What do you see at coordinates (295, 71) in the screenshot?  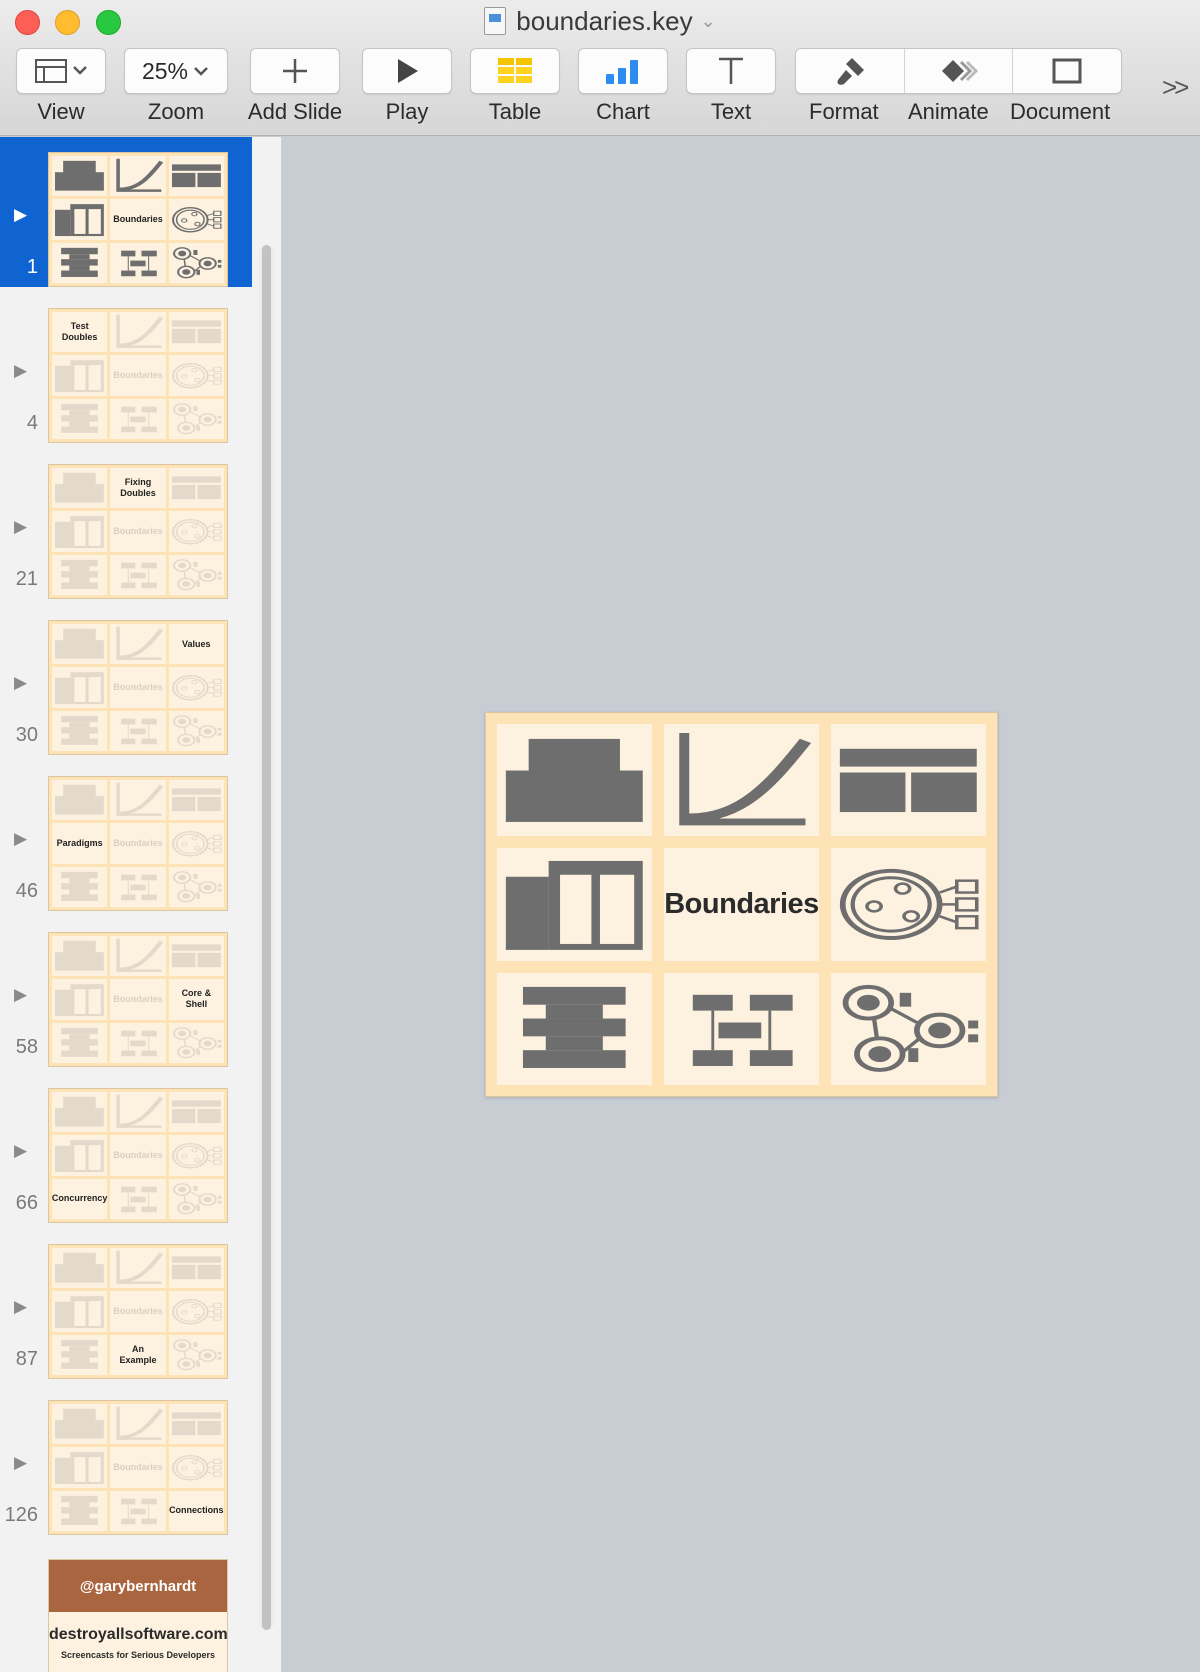 I see `add-slide-button` at bounding box center [295, 71].